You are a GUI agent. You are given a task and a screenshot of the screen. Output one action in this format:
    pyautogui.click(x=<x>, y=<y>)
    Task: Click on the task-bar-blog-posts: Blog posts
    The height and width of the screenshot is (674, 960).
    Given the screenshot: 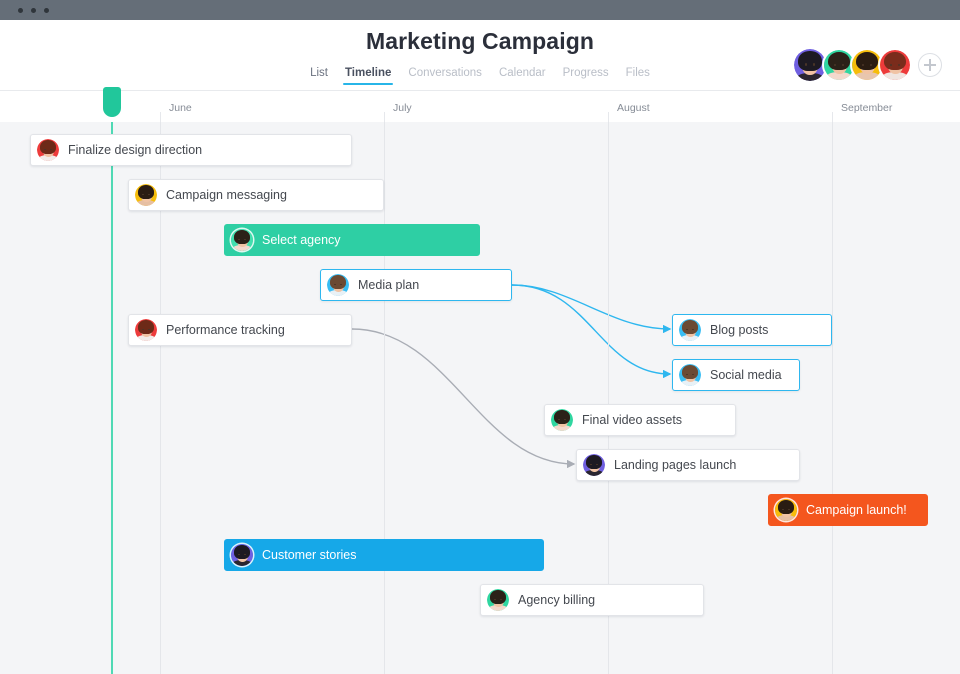 What is the action you would take?
    pyautogui.click(x=752, y=330)
    